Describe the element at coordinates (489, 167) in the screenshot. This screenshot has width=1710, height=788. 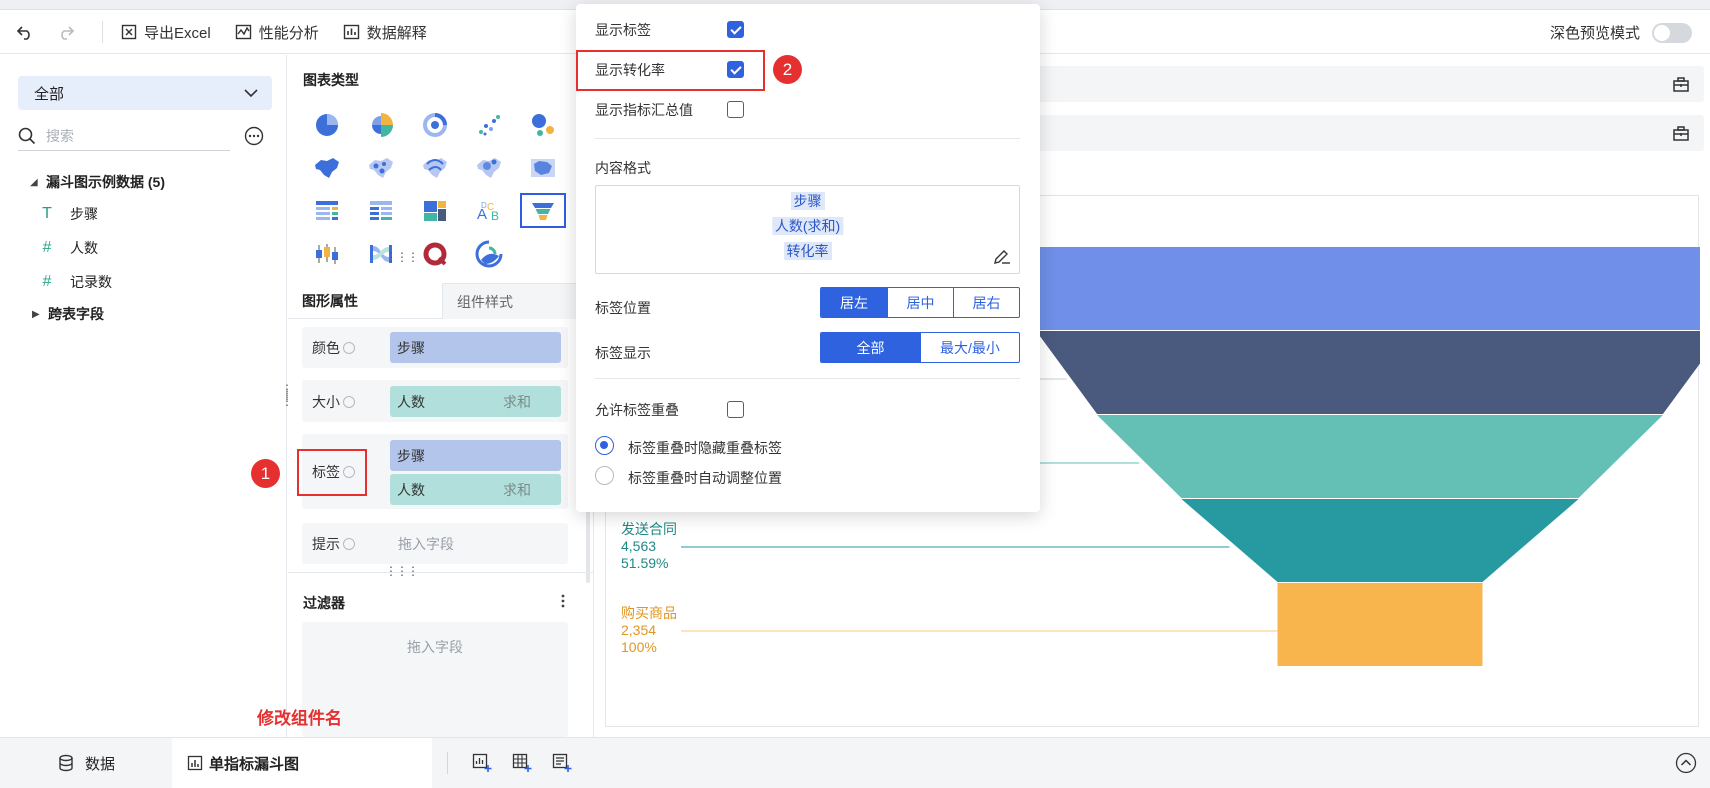
I see `heat-map-type` at that location.